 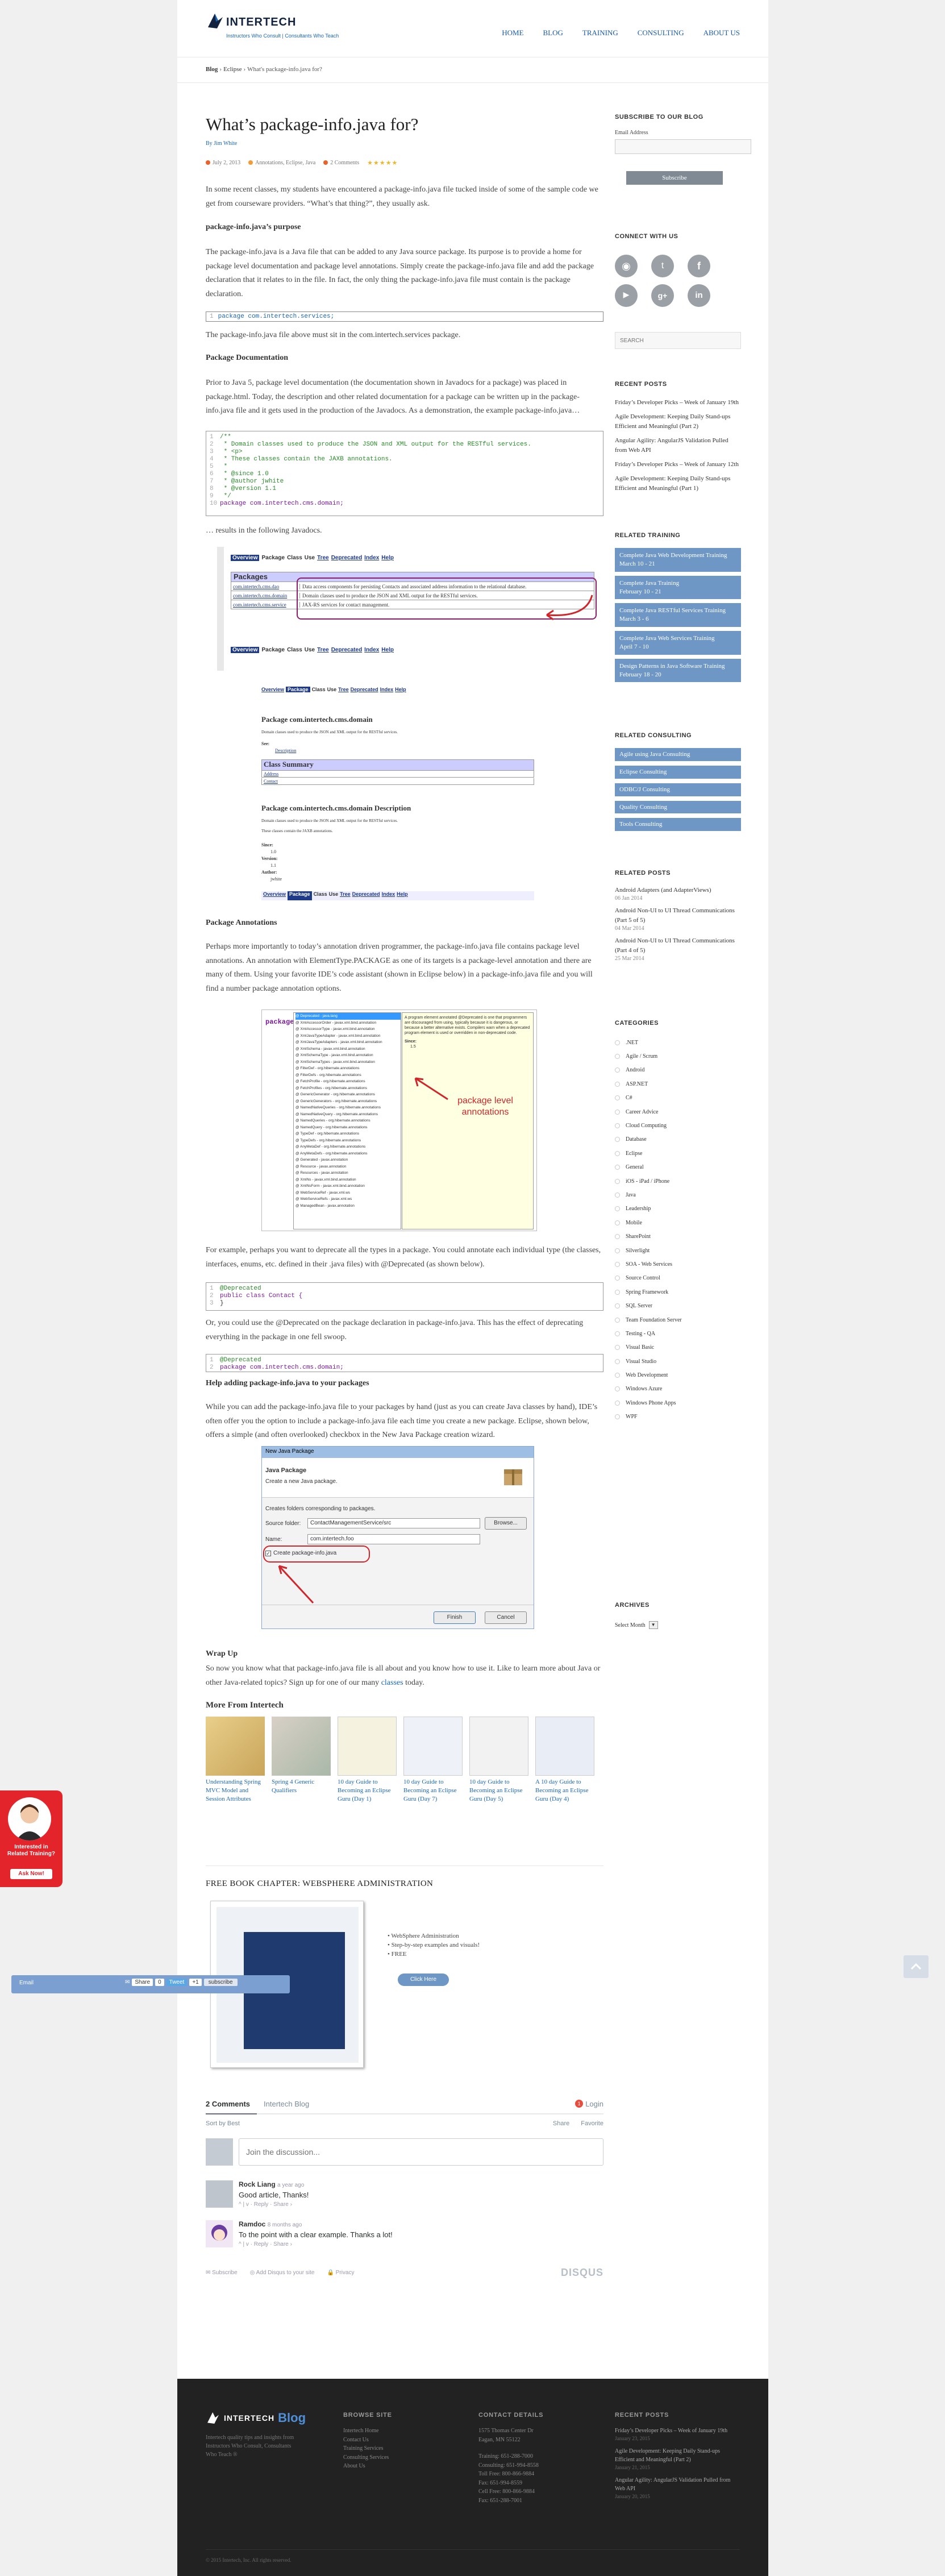 I want to click on back-to-top-button, so click(x=916, y=1967).